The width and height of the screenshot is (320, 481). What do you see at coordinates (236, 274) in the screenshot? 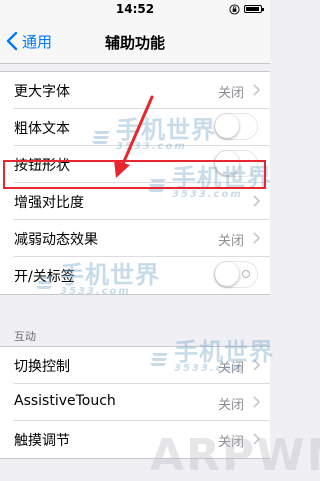
I see `on-off-labels-toggle` at bounding box center [236, 274].